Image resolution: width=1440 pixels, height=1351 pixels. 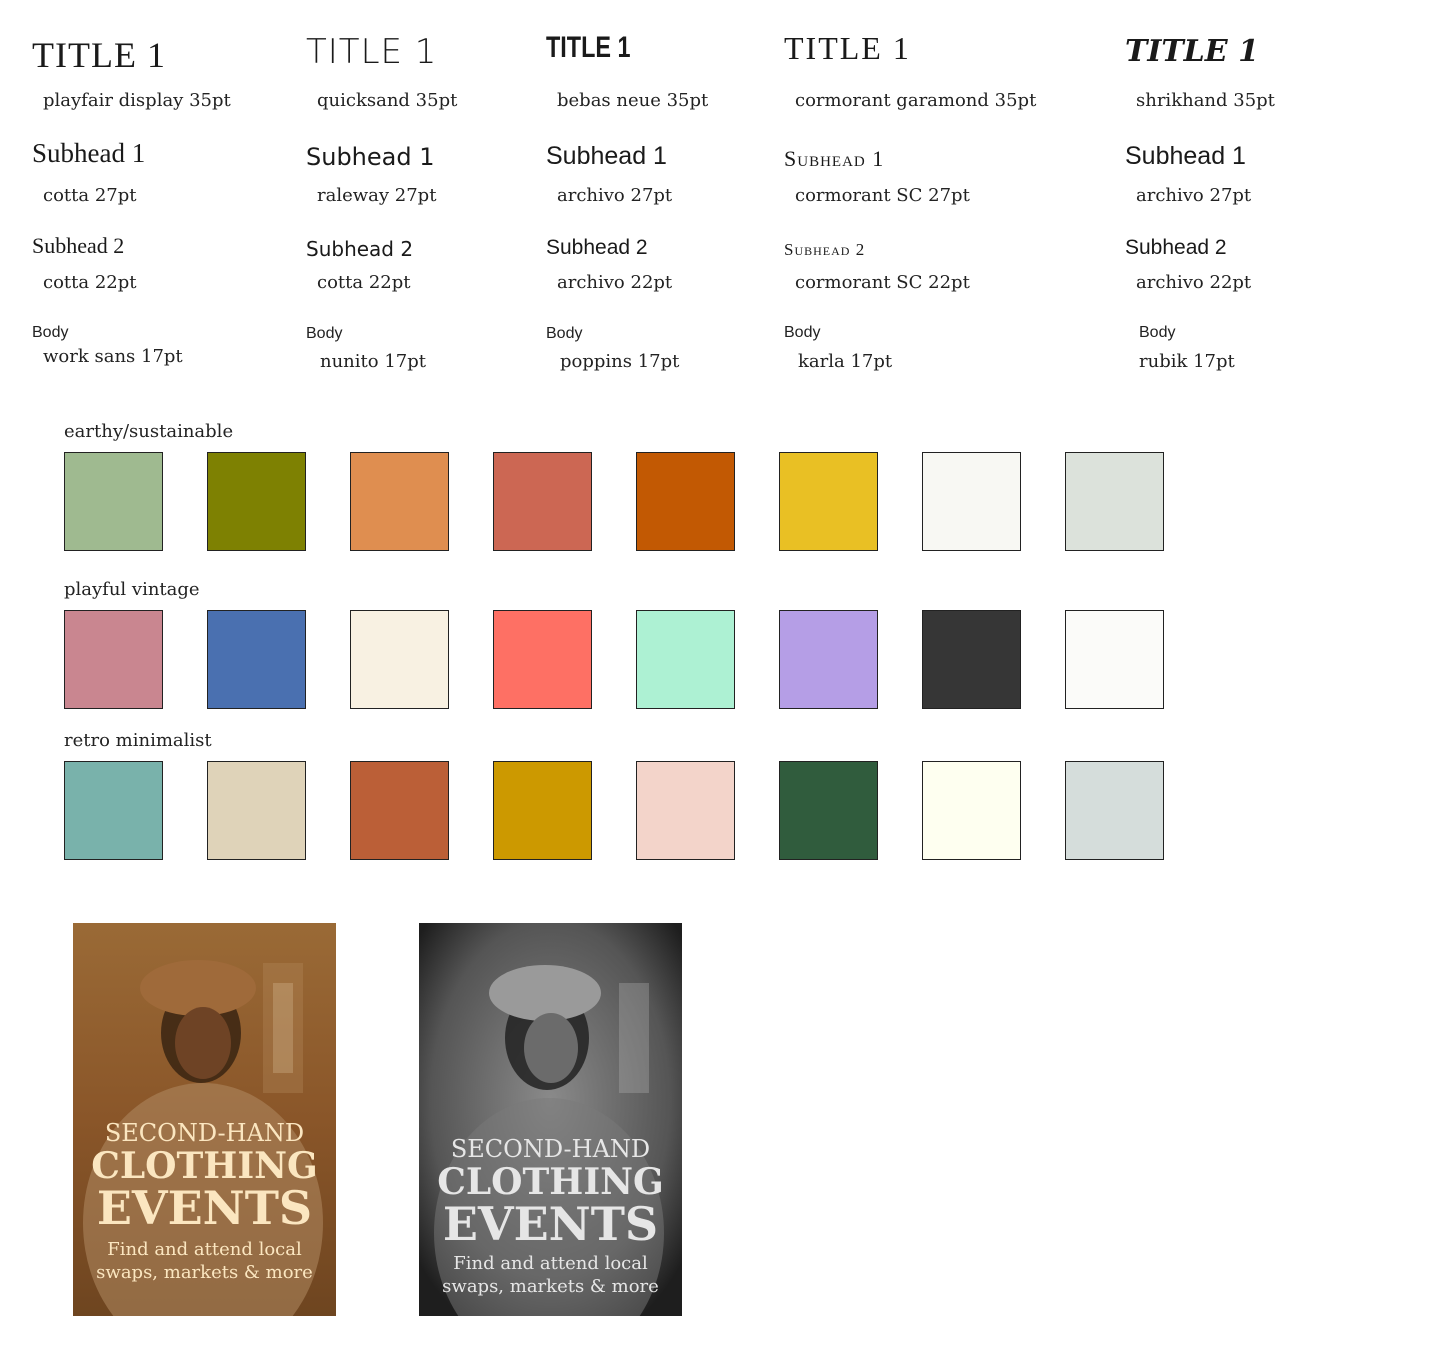 I want to click on palette-label-retro: retro minimalist, so click(x=138, y=740).